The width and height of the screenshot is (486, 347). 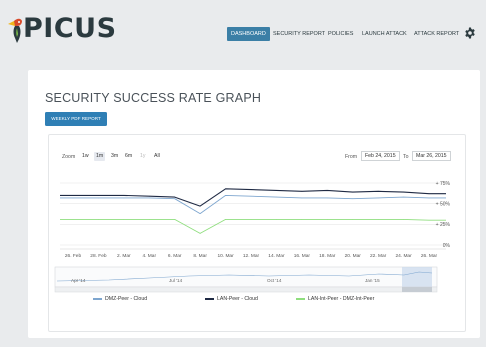 I want to click on x-tick-label: 8. Mar, so click(x=200, y=256).